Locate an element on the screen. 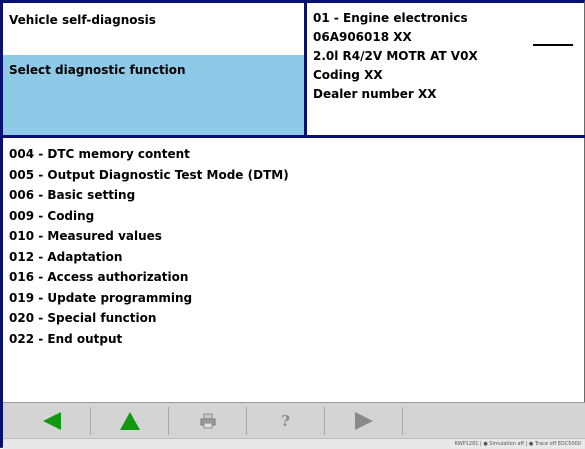  forward-arrow-icon is located at coordinates (363, 421).